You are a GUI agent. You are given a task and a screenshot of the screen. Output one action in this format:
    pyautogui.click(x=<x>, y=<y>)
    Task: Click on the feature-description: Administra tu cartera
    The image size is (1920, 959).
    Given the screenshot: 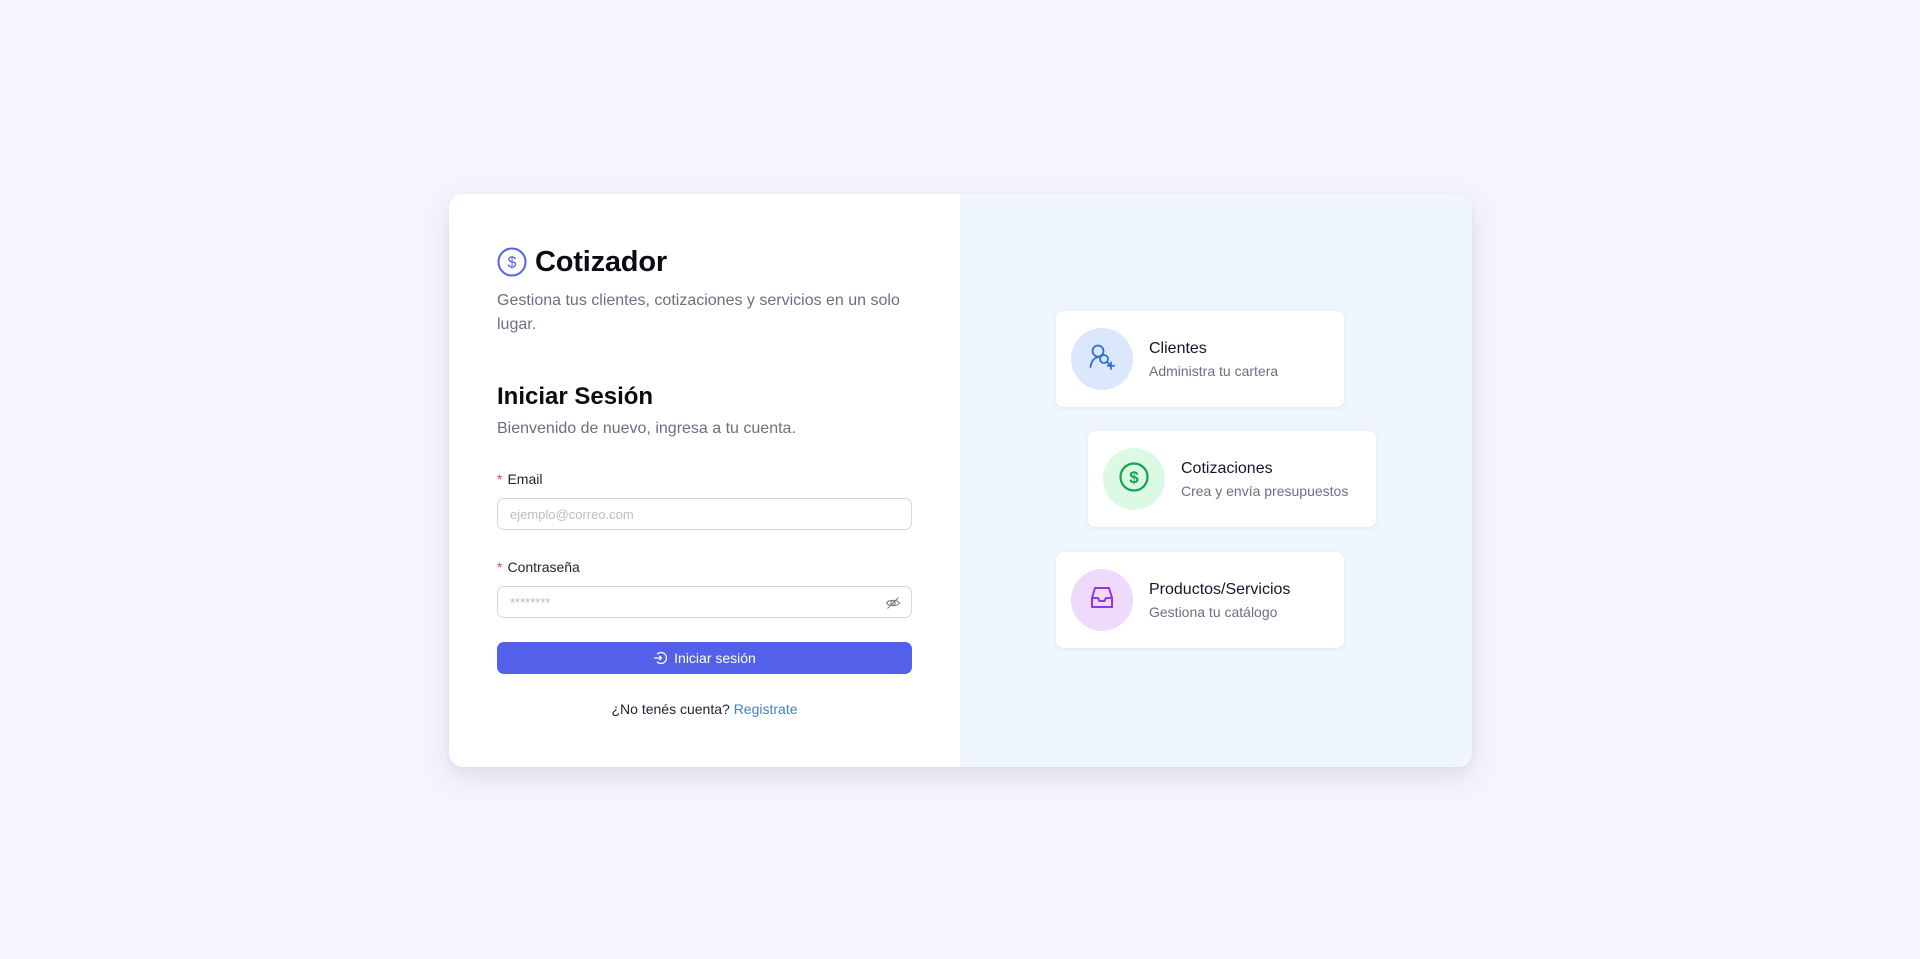 What is the action you would take?
    pyautogui.click(x=1214, y=370)
    